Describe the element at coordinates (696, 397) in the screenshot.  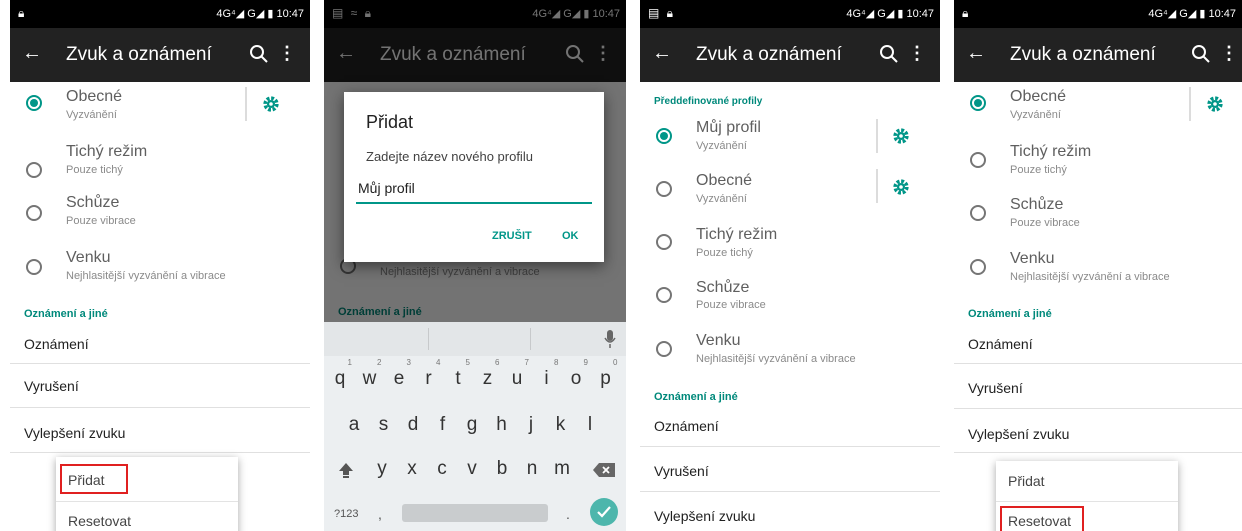
I see `section-header: Oznámení a jiné` at that location.